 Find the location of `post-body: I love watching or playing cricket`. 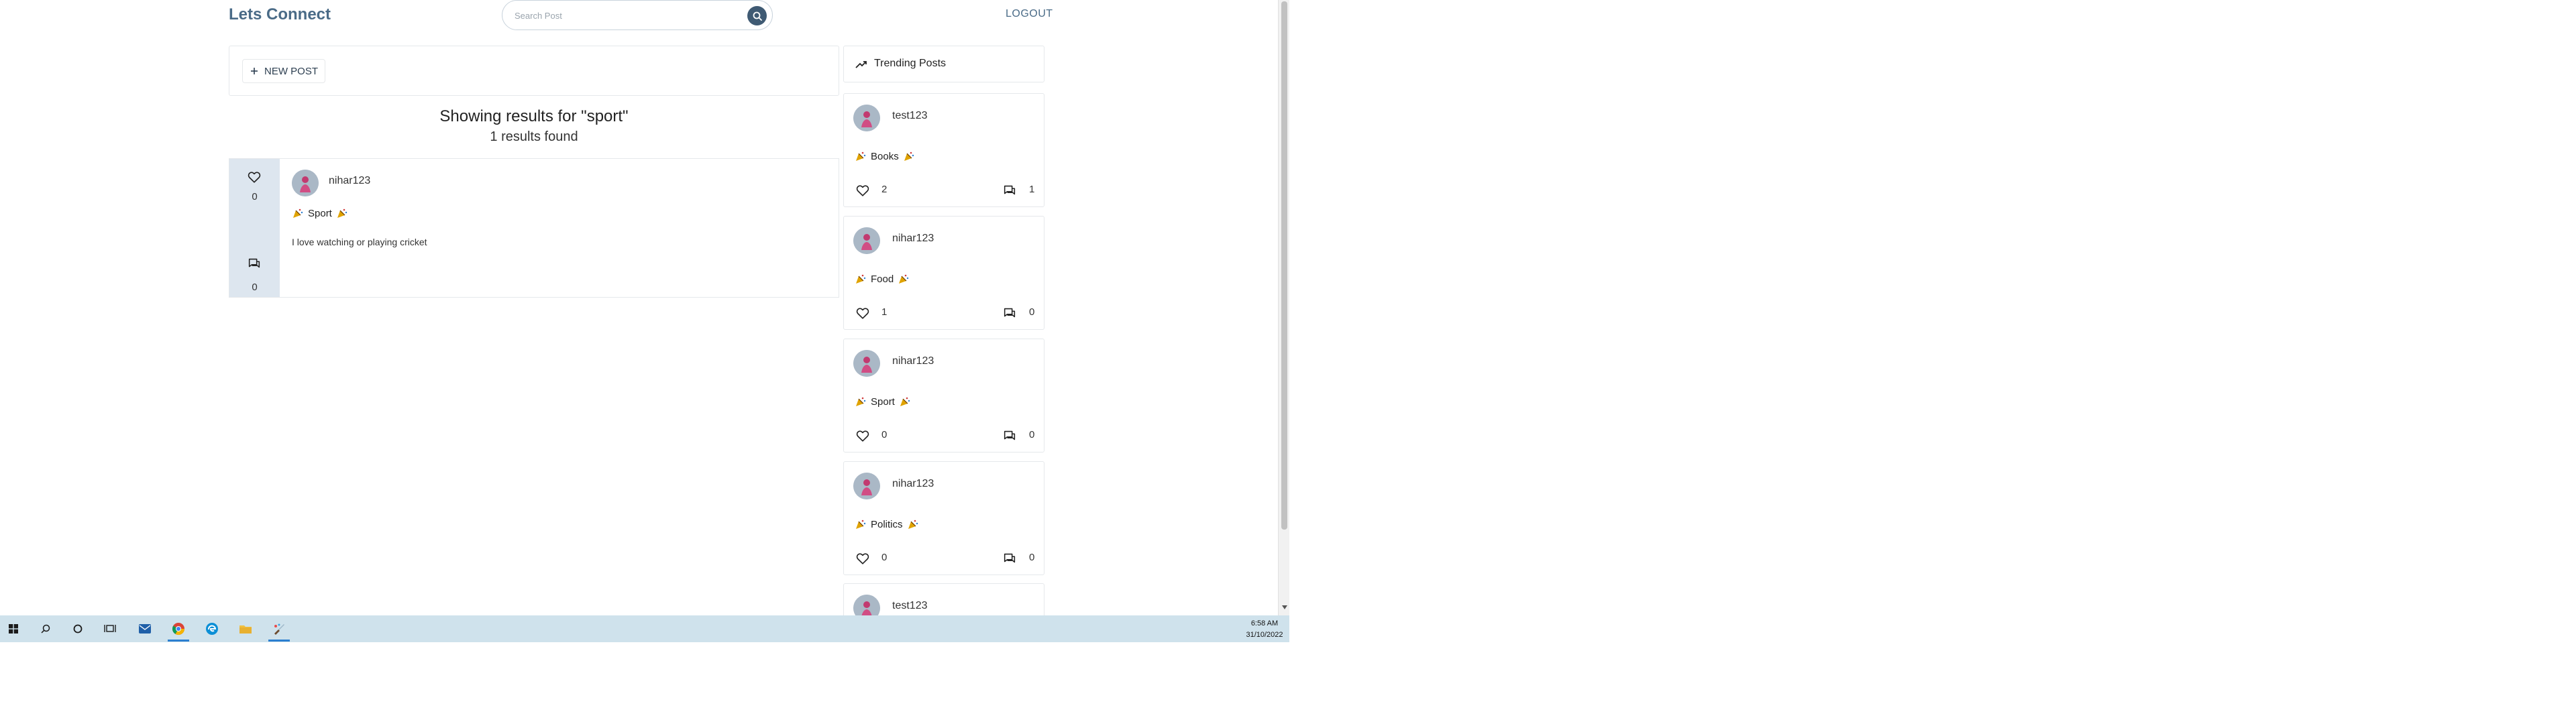

post-body: I love watching or playing cricket is located at coordinates (359, 242).